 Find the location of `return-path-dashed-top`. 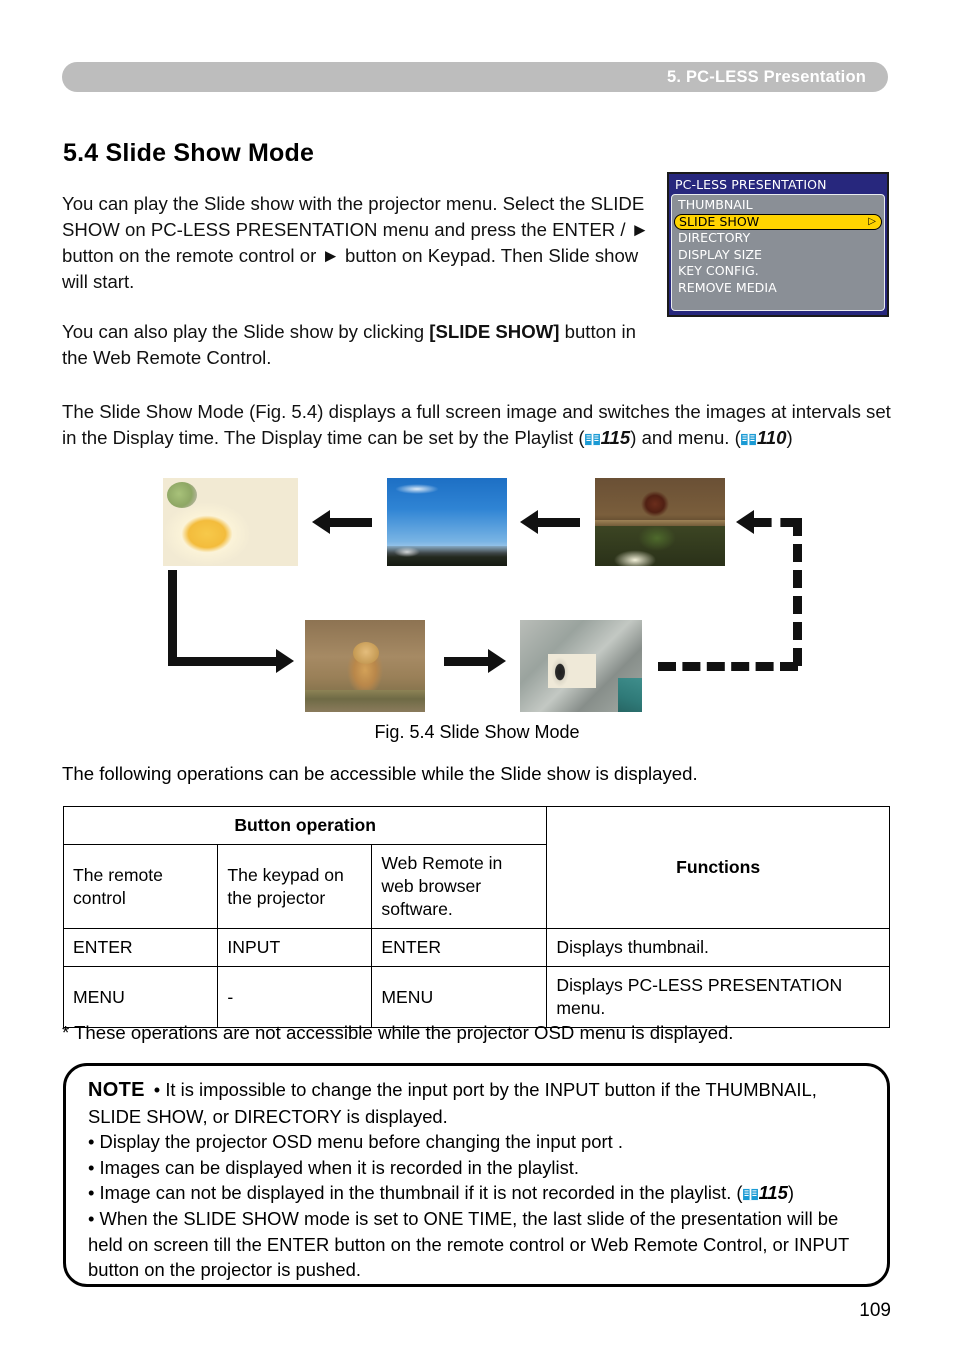

return-path-dashed-top is located at coordinates (776, 522).